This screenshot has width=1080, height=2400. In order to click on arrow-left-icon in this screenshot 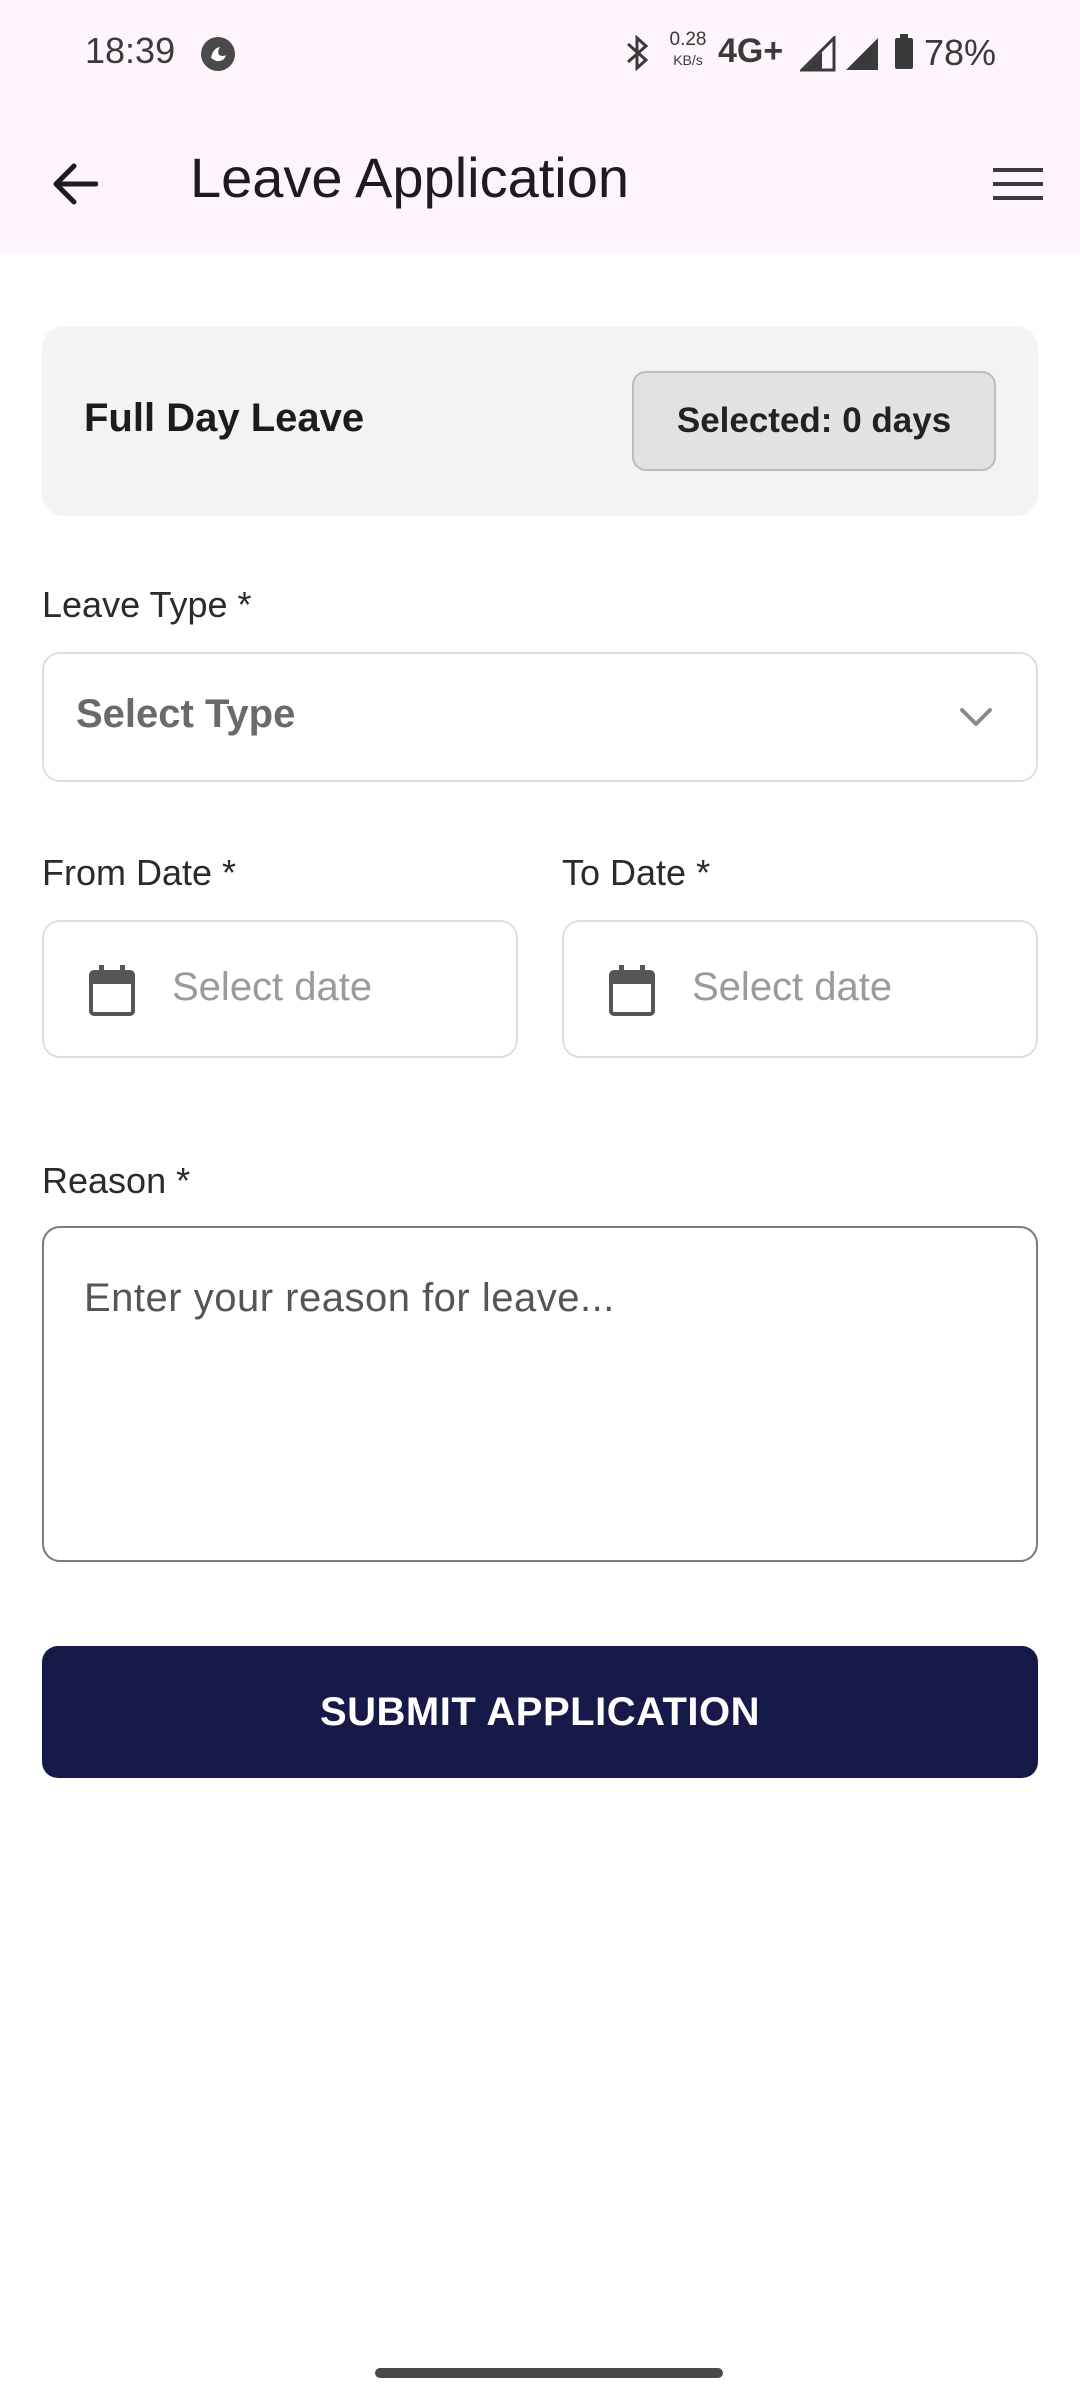, I will do `click(75, 184)`.